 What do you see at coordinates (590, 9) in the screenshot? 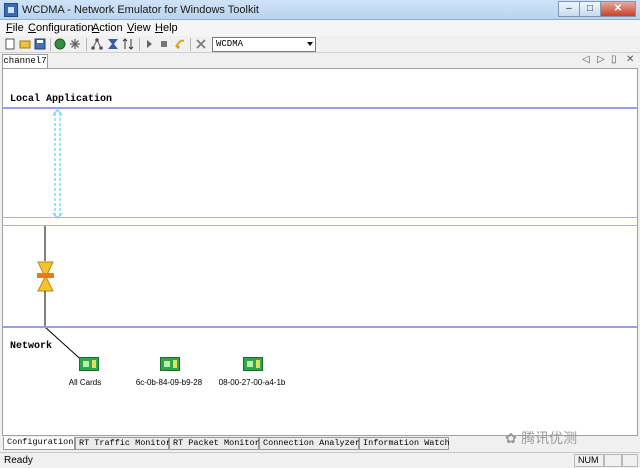
I see `maximize-button: □` at bounding box center [590, 9].